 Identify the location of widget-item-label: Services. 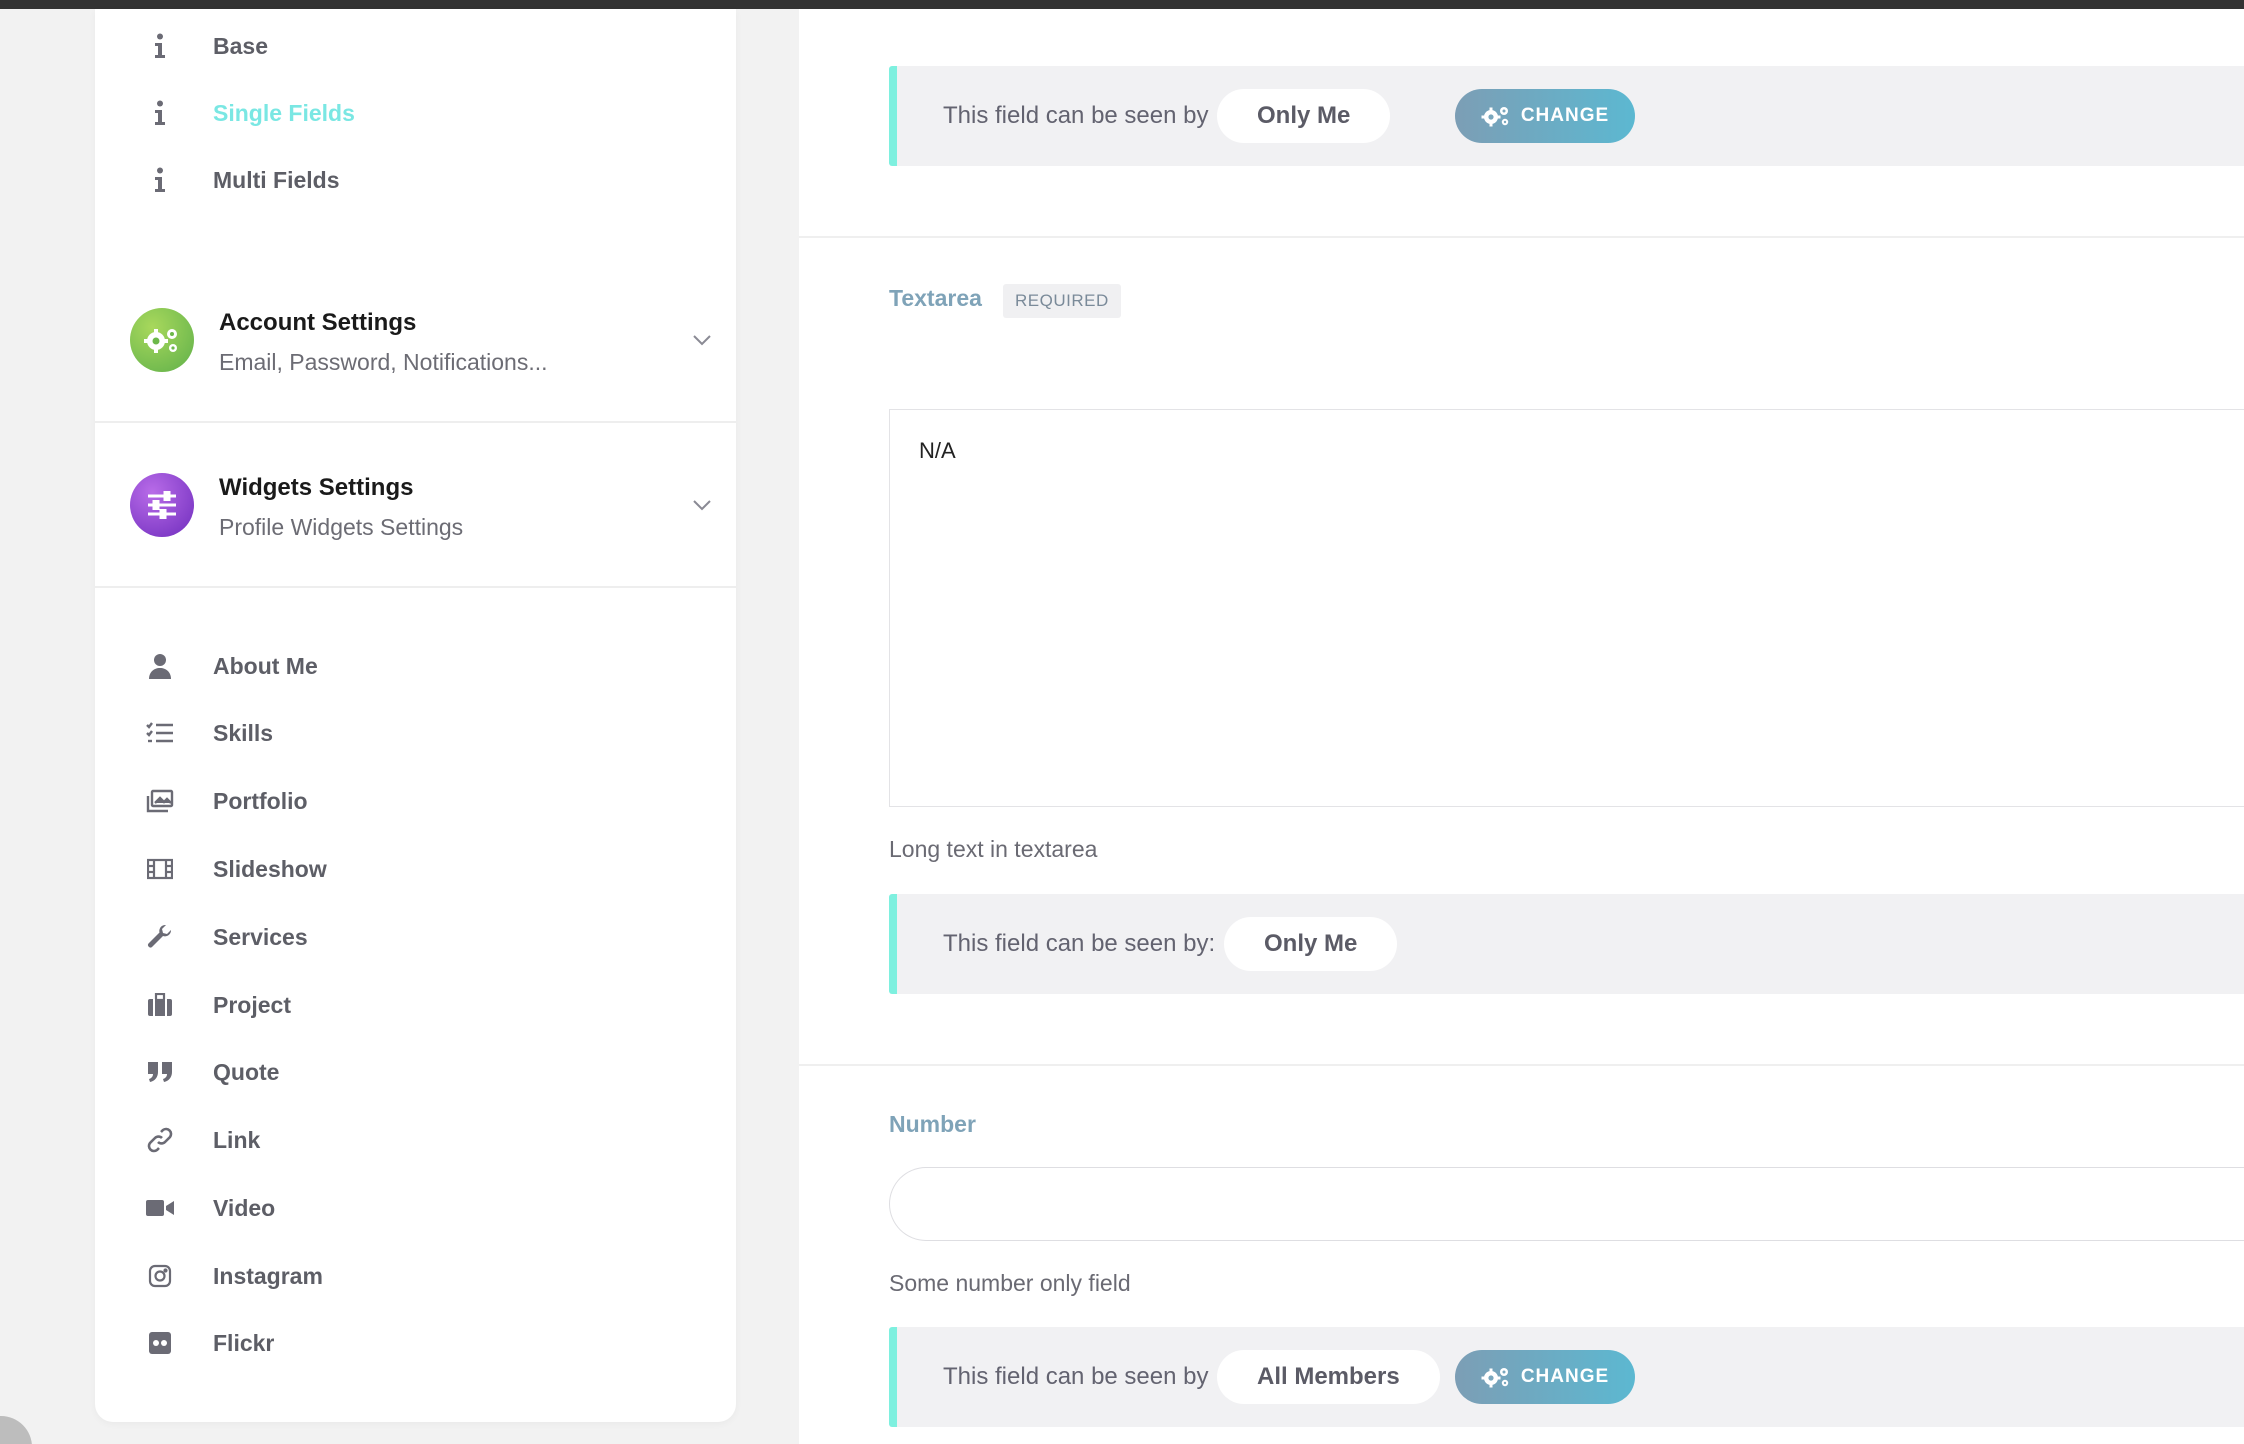
(260, 936).